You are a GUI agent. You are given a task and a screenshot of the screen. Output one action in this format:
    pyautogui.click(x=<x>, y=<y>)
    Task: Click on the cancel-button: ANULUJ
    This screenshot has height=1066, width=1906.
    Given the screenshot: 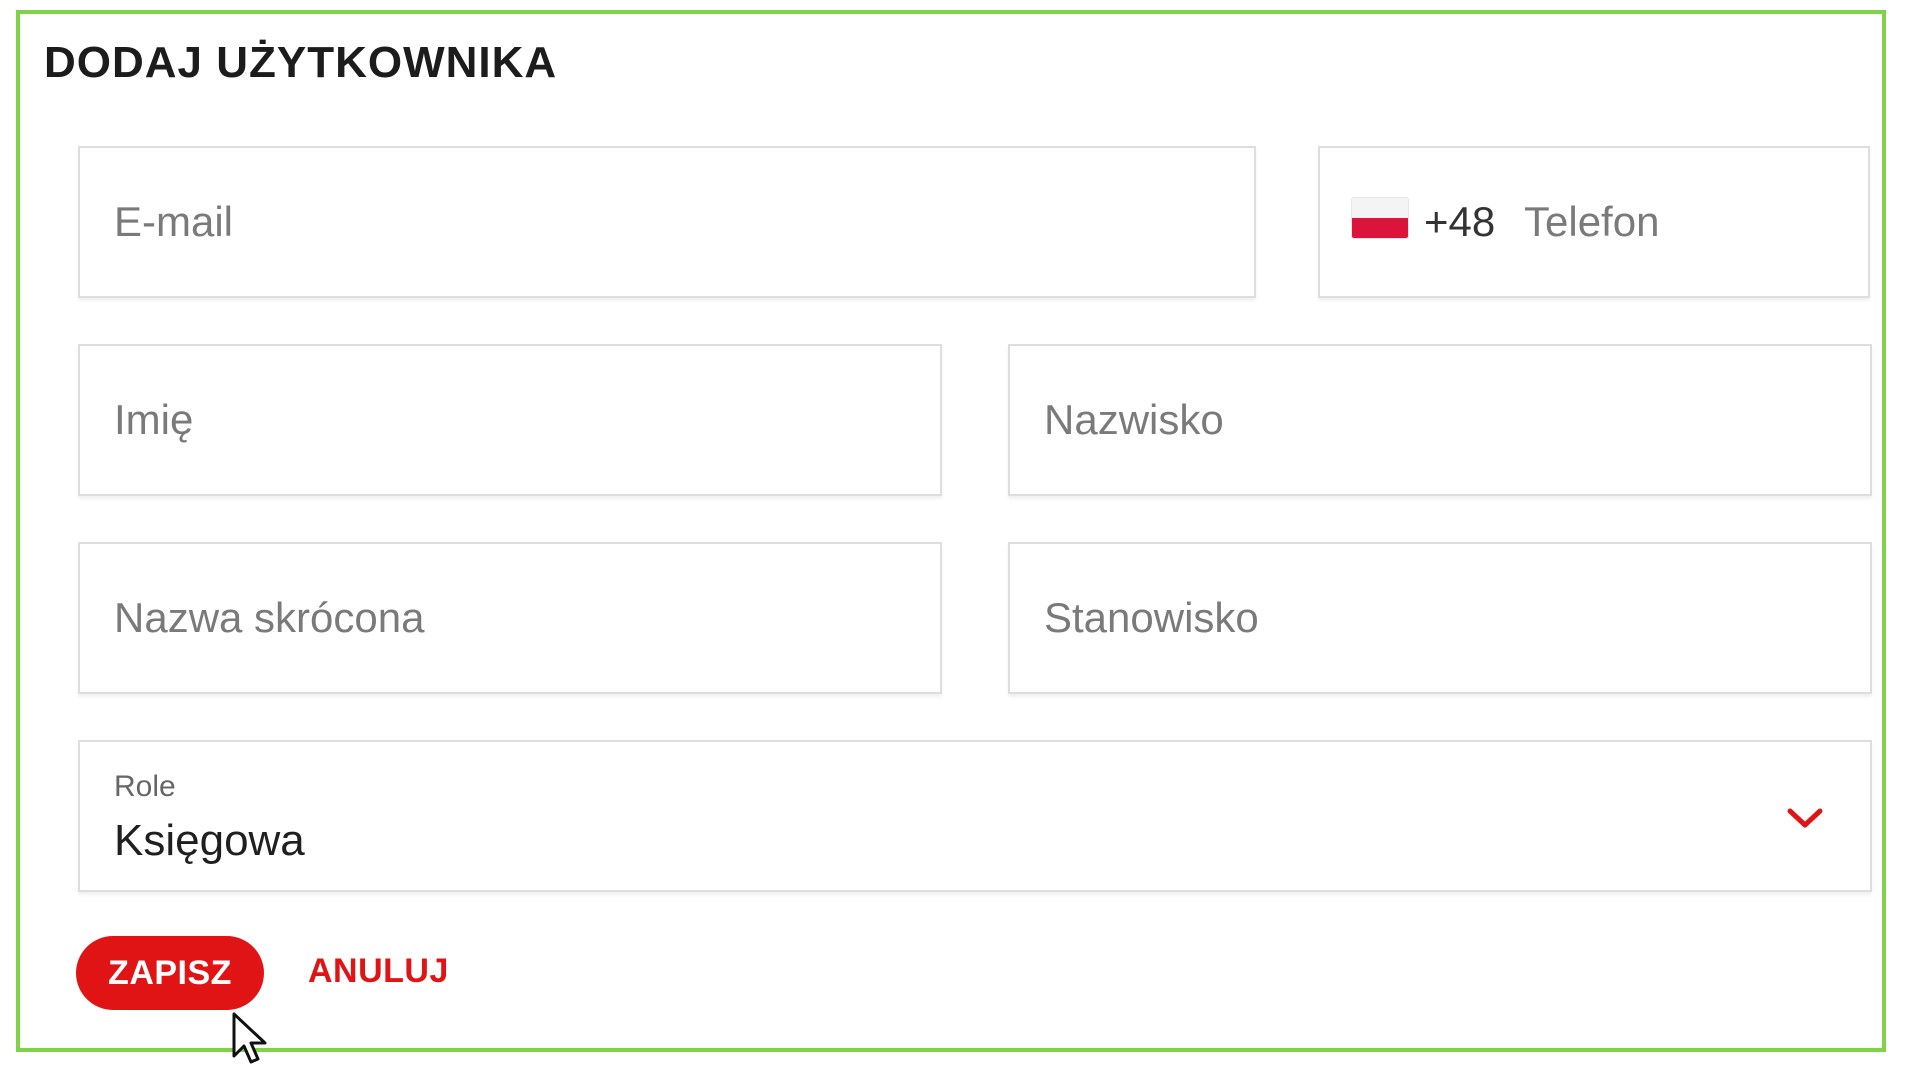 What is the action you would take?
    pyautogui.click(x=378, y=971)
    